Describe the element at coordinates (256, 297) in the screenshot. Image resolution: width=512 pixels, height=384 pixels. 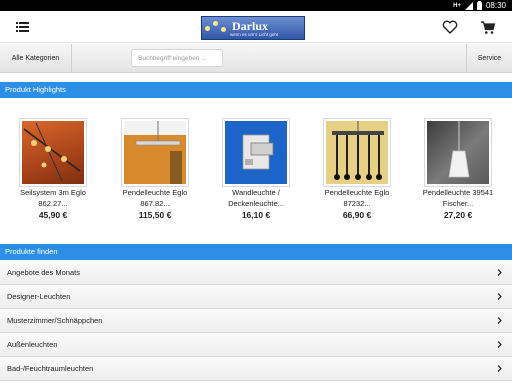
I see `list-item-designer: Designer-Leuchten` at that location.